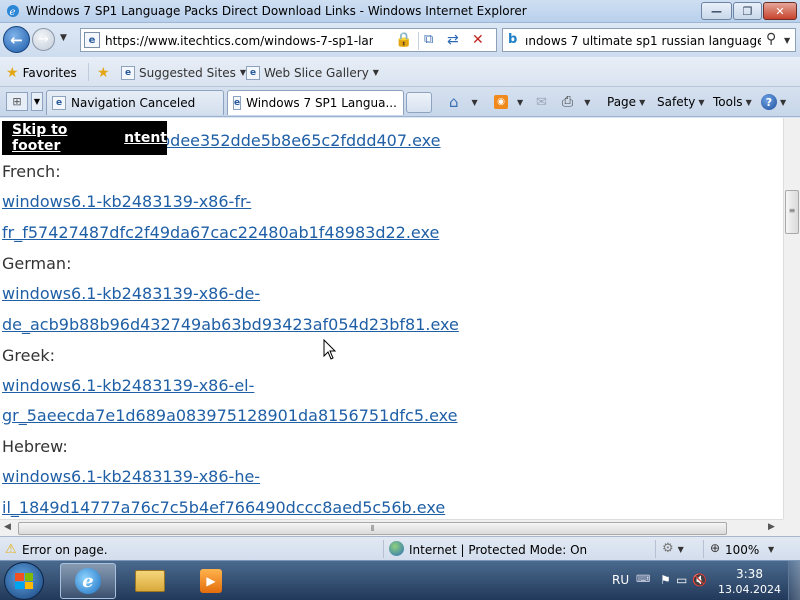 The width and height of the screenshot is (800, 600). Describe the element at coordinates (747, 11) in the screenshot. I see `maximize-button: ❐` at that location.